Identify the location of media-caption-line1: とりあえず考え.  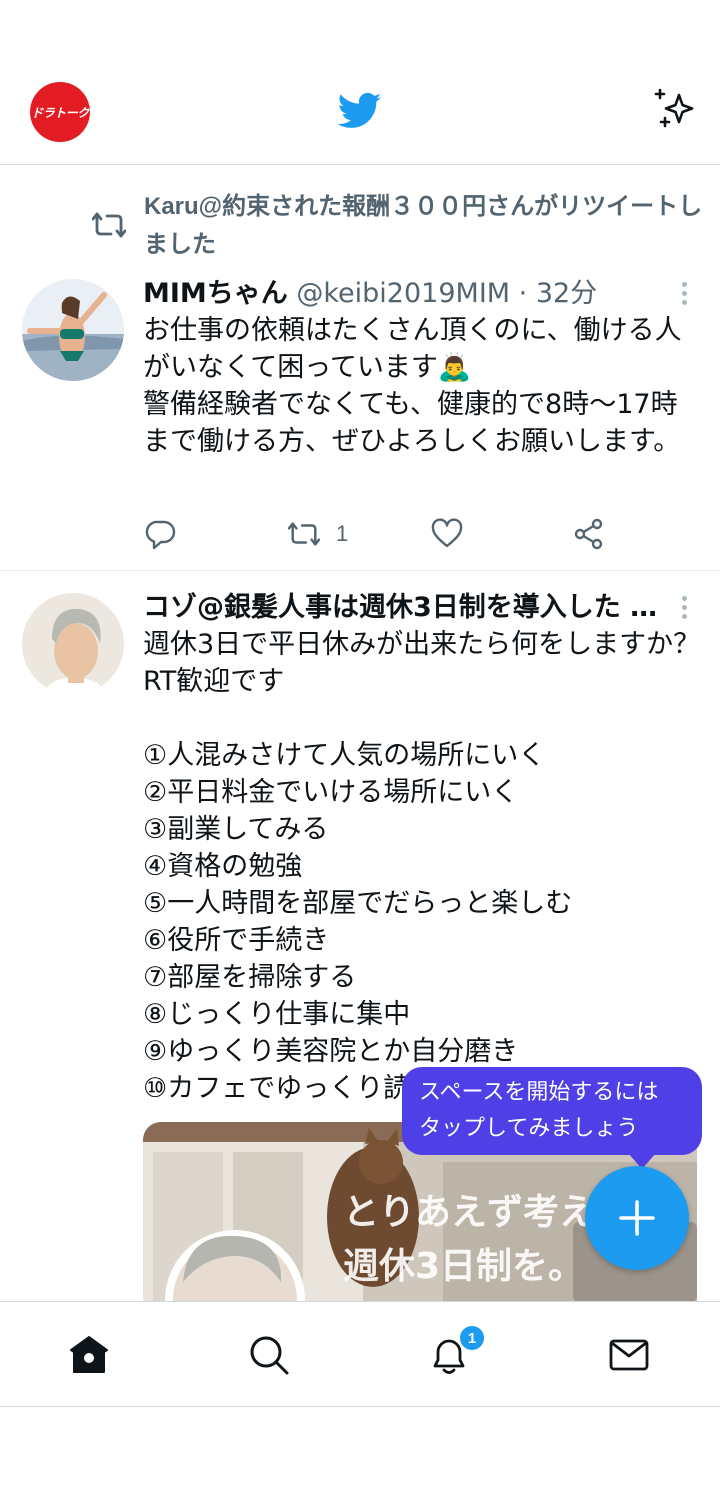
(469, 1212).